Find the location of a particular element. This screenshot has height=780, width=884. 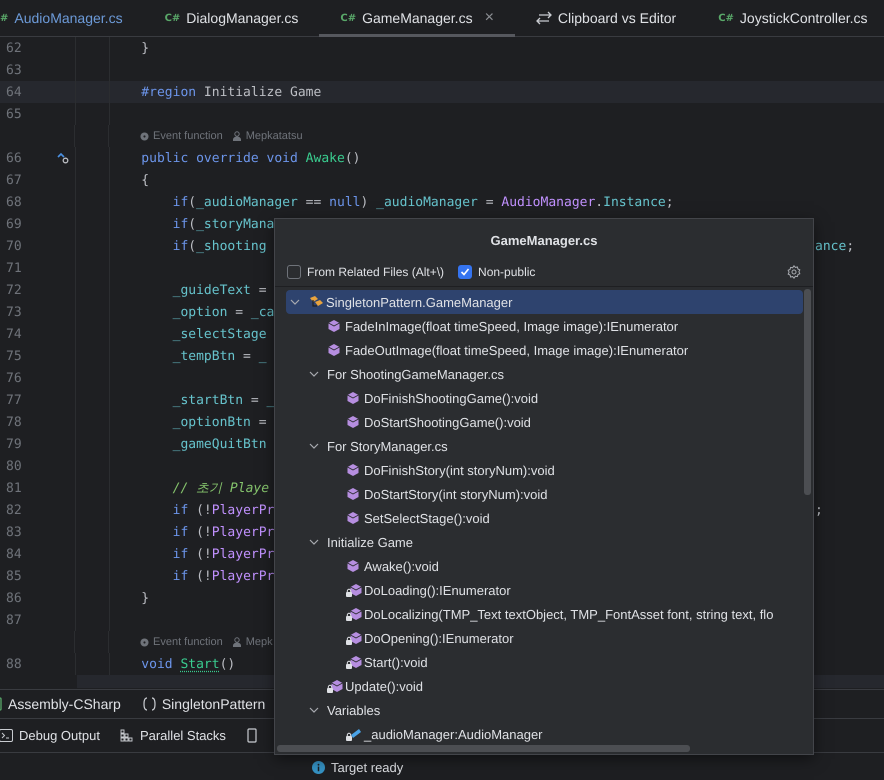

code-token: void is located at coordinates (157, 664).